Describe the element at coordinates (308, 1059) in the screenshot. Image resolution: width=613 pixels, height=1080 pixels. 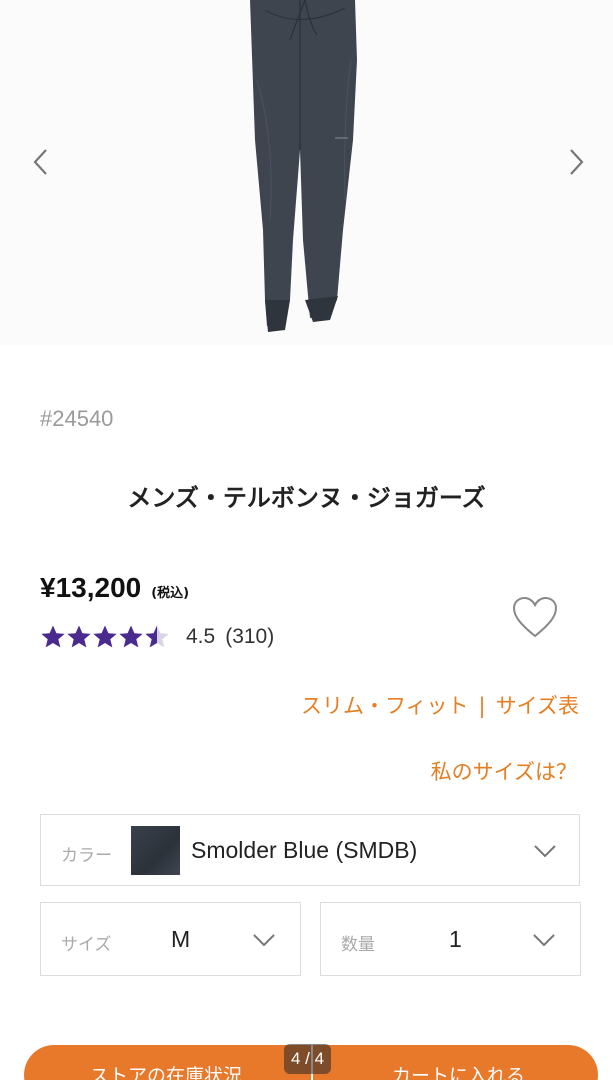
I see `page-indicator: 4 / 4` at that location.